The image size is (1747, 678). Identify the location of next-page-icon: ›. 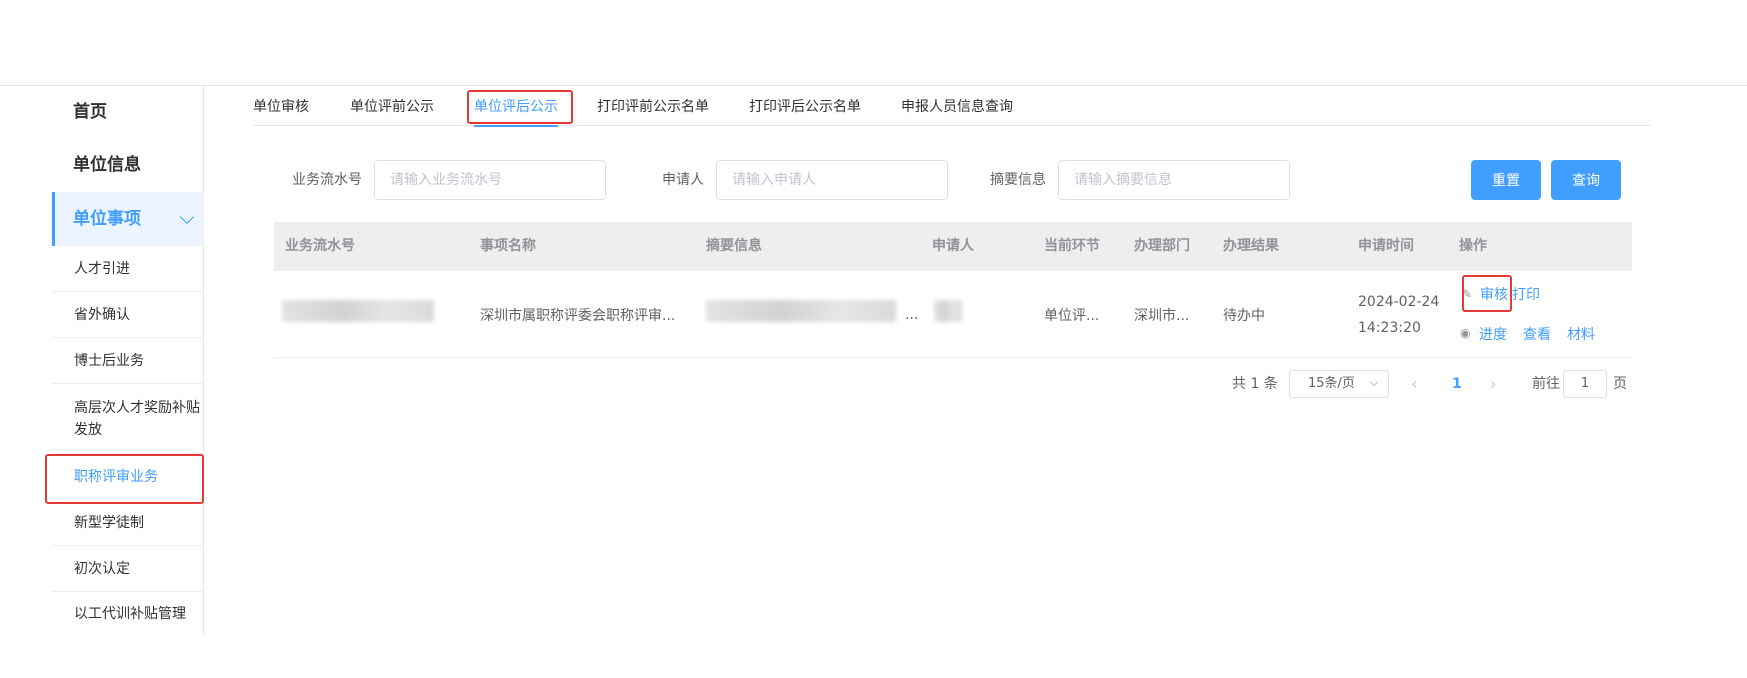
(1493, 384).